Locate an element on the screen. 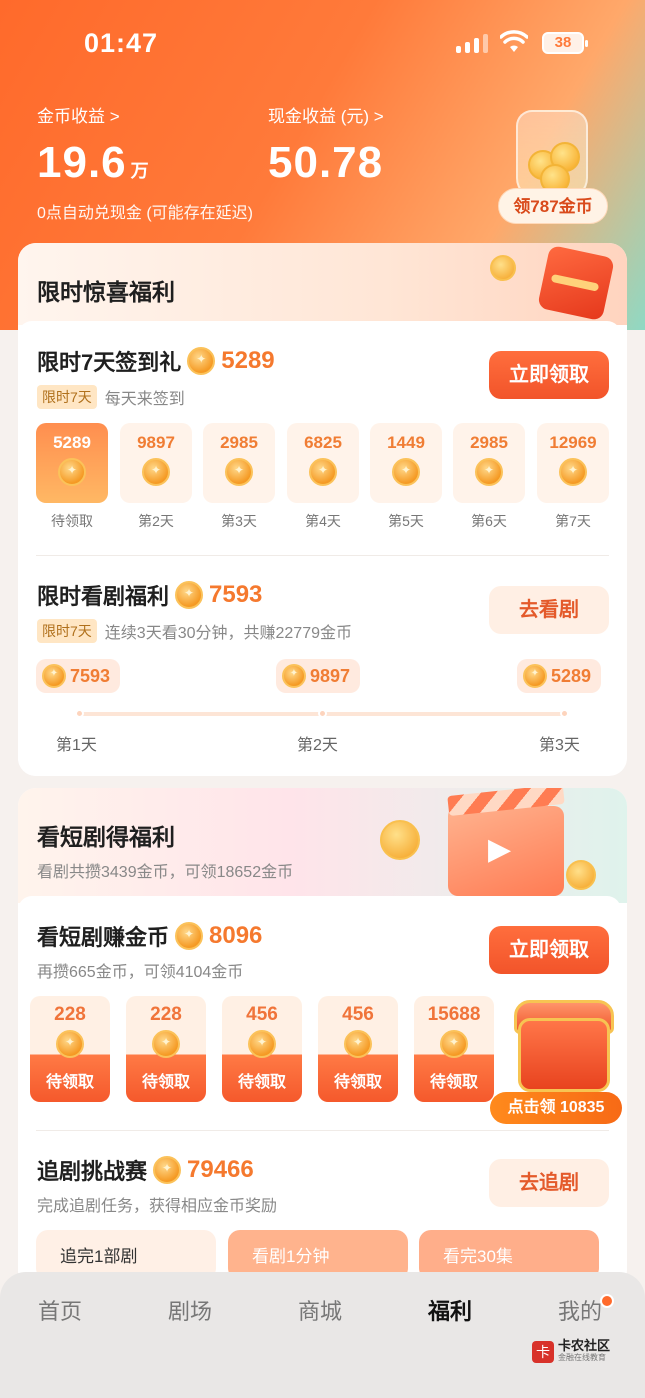 The image size is (645, 1398). watermark: 卡 卡农社区 金融在线教育 is located at coordinates (571, 1351).